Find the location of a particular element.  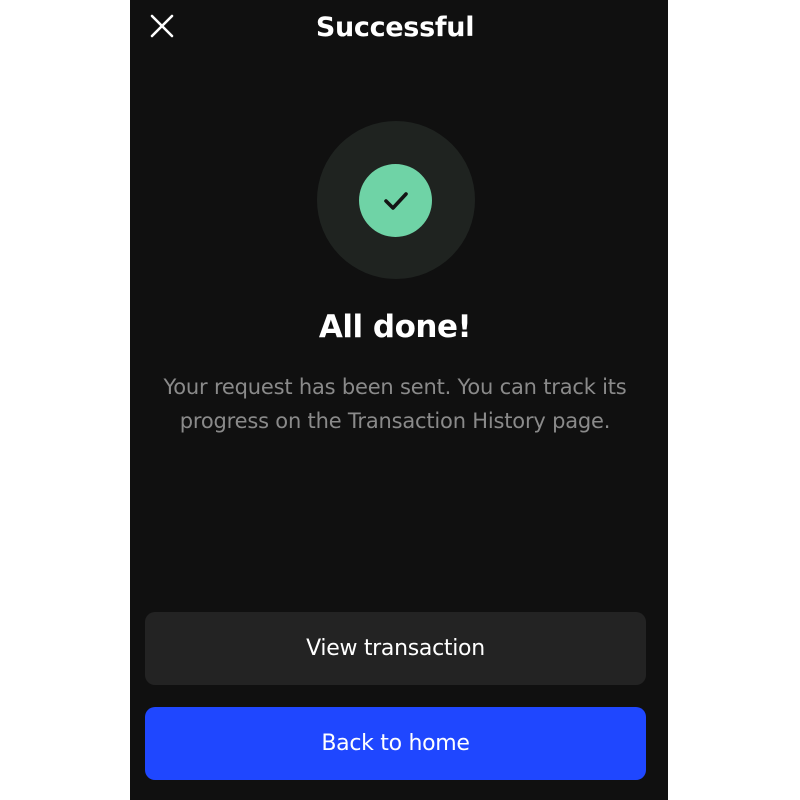

success-icon-circle is located at coordinates (395, 200).